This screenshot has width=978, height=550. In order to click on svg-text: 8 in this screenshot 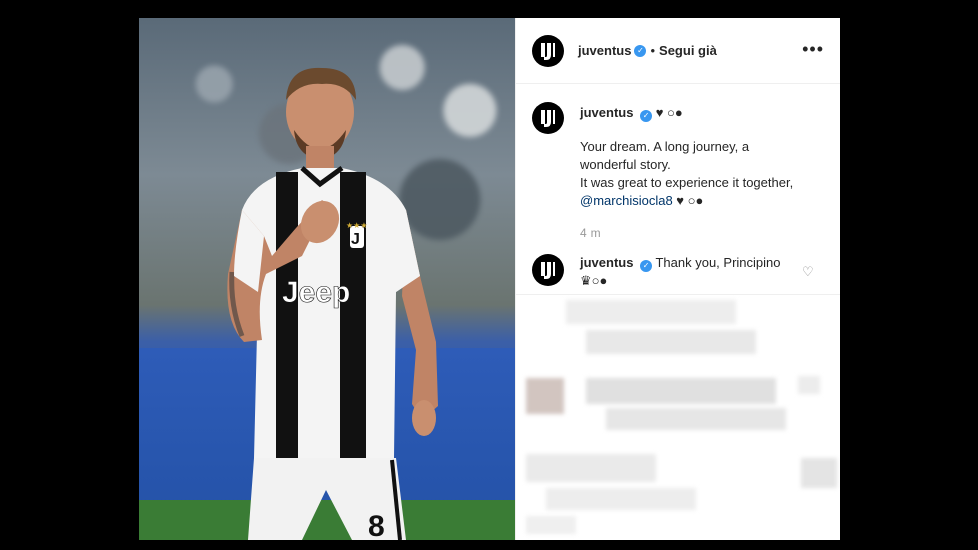, I will do `click(376, 525)`.